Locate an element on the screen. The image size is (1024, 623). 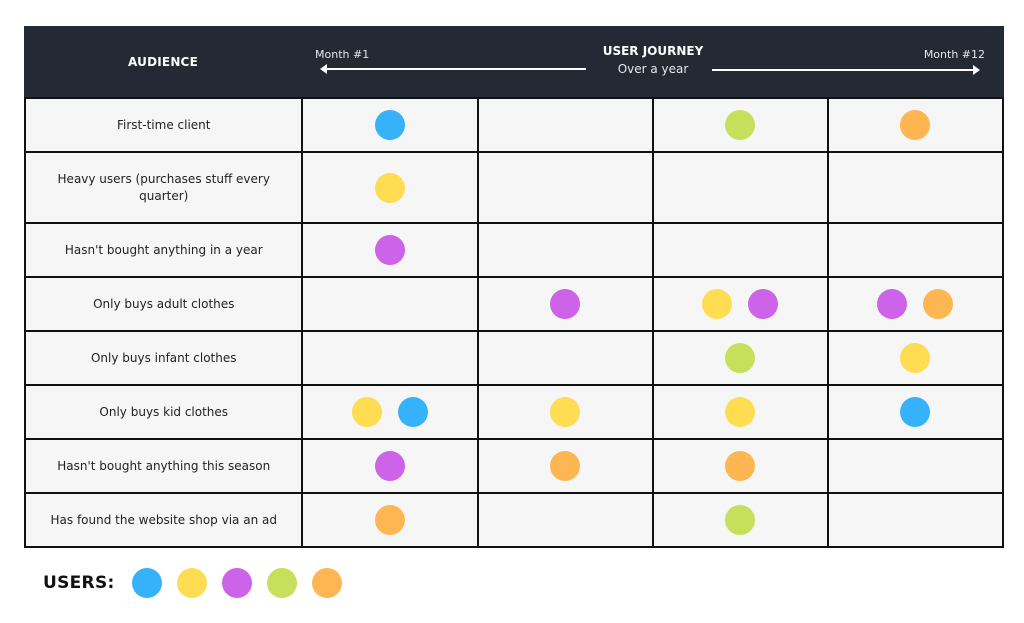
audience-label: Only buys adult clothes is located at coordinates (164, 303).